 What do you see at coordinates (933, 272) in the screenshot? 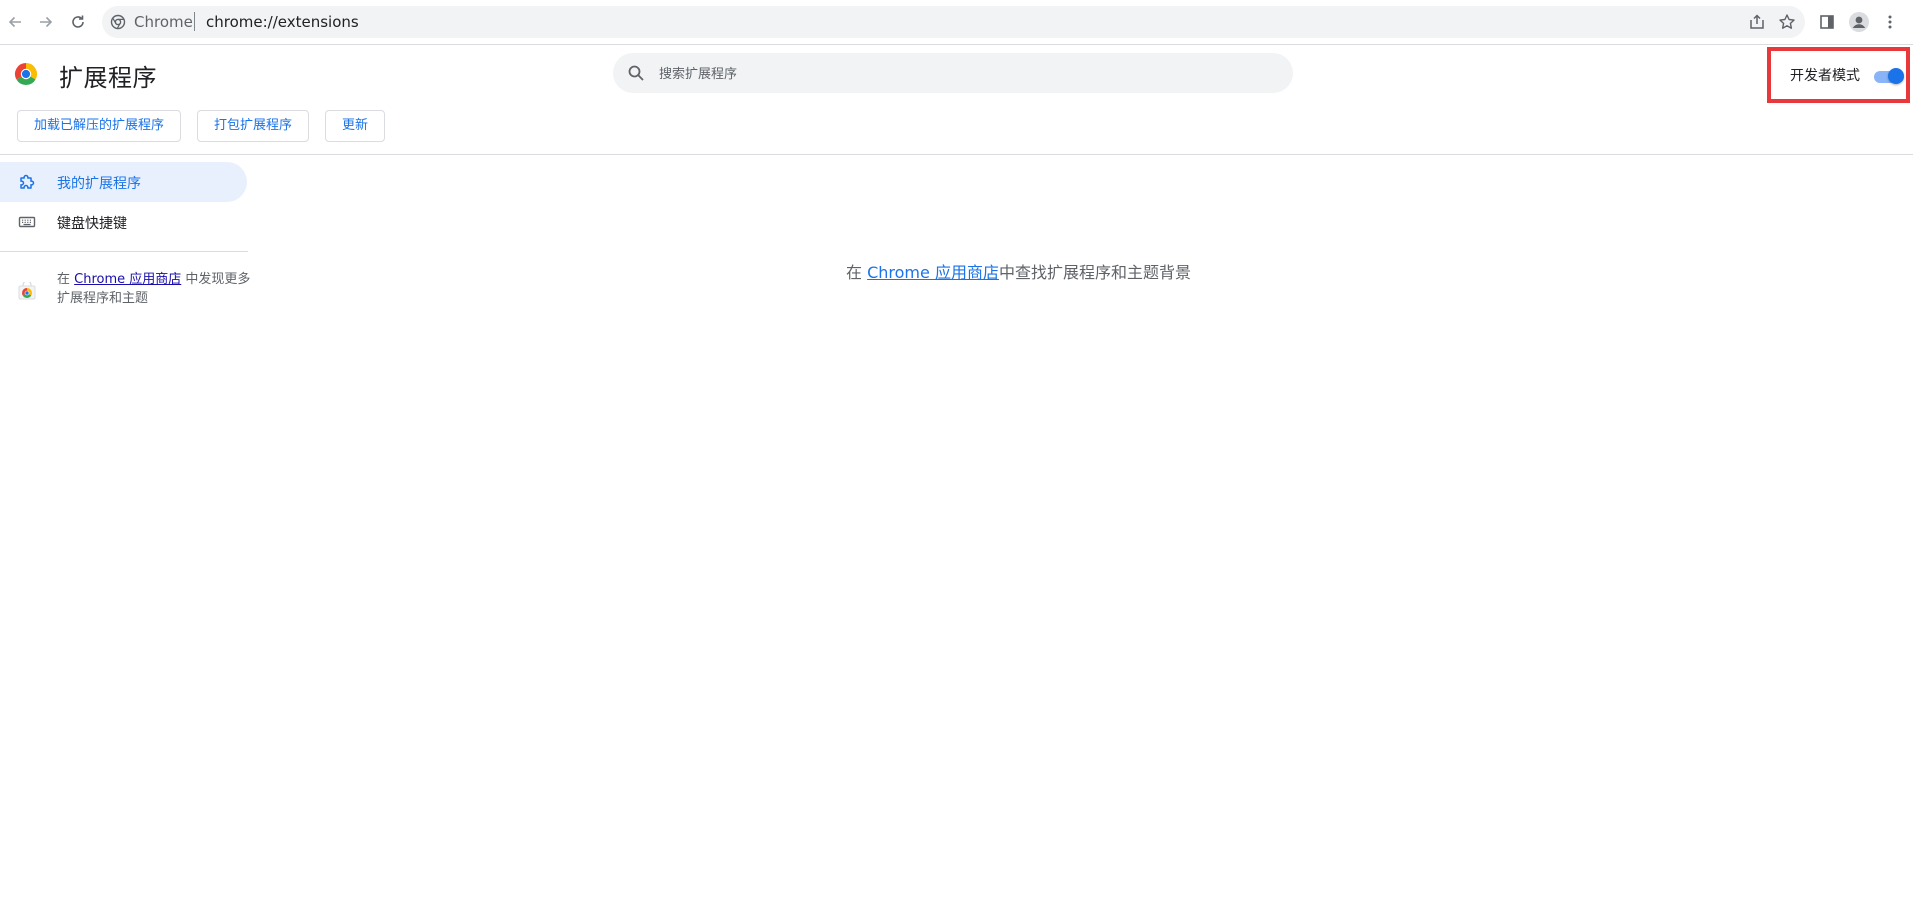
I see `empty-state-web-store-link: Chrome 应用商店` at bounding box center [933, 272].